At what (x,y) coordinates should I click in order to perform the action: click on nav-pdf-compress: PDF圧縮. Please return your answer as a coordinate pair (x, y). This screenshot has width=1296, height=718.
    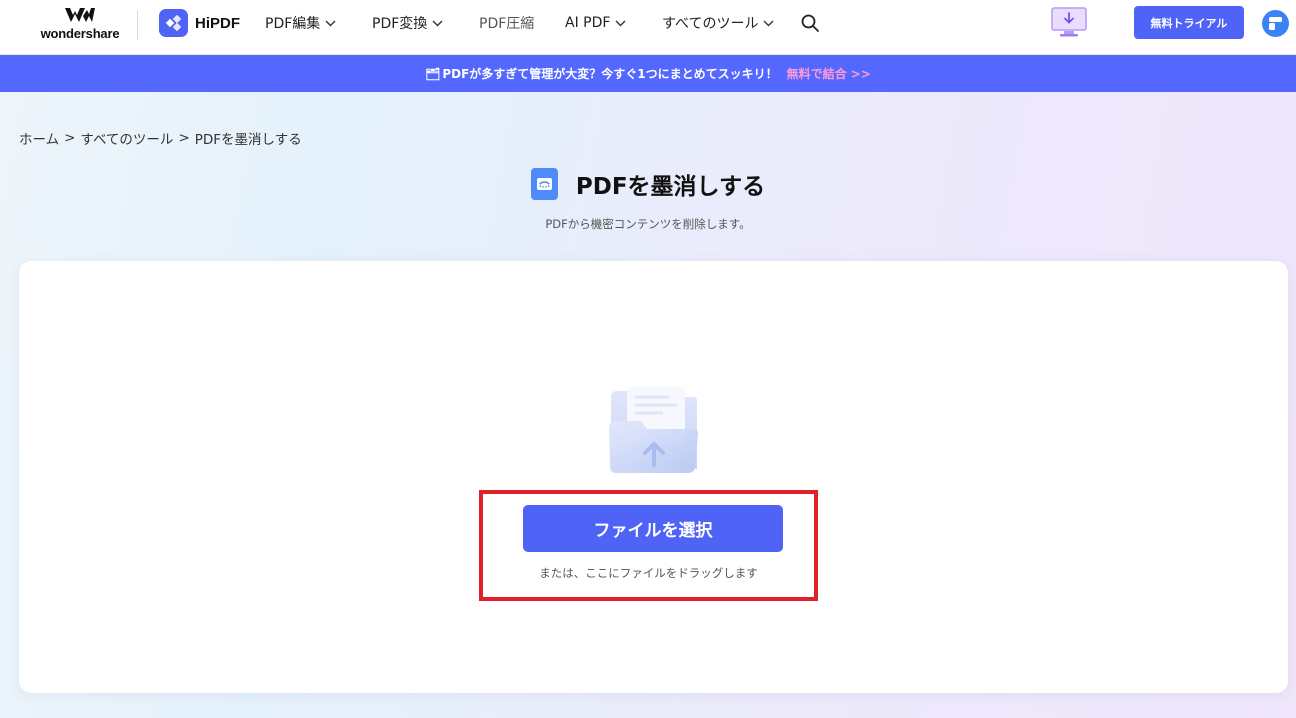
    Looking at the image, I should click on (506, 23).